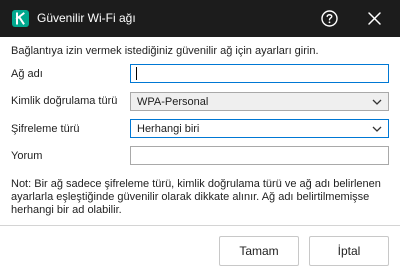 This screenshot has height=278, width=400. Describe the element at coordinates (173, 102) in the screenshot. I see `auth-type-value: WPA-Personal` at that location.